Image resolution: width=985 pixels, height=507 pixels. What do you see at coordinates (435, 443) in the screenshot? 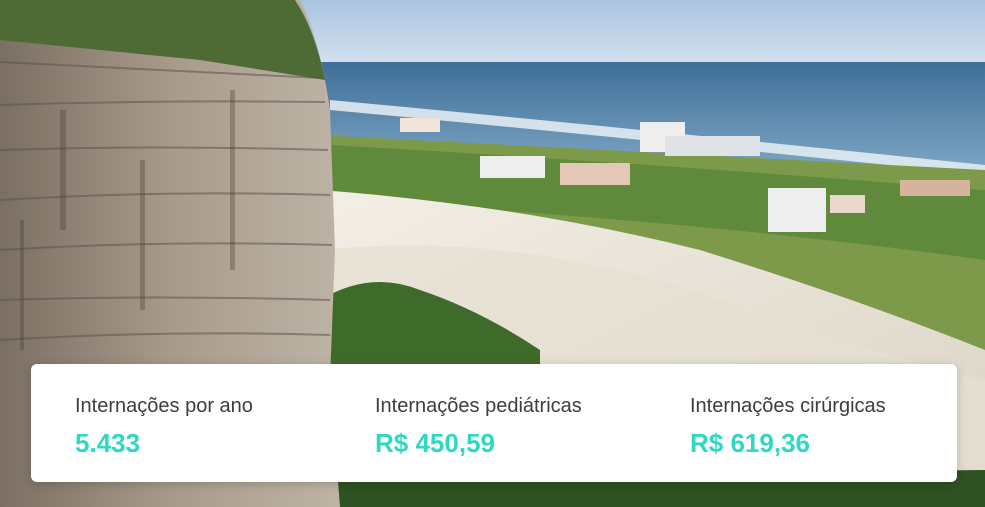
I see `stat-value: R$ 450,59` at bounding box center [435, 443].